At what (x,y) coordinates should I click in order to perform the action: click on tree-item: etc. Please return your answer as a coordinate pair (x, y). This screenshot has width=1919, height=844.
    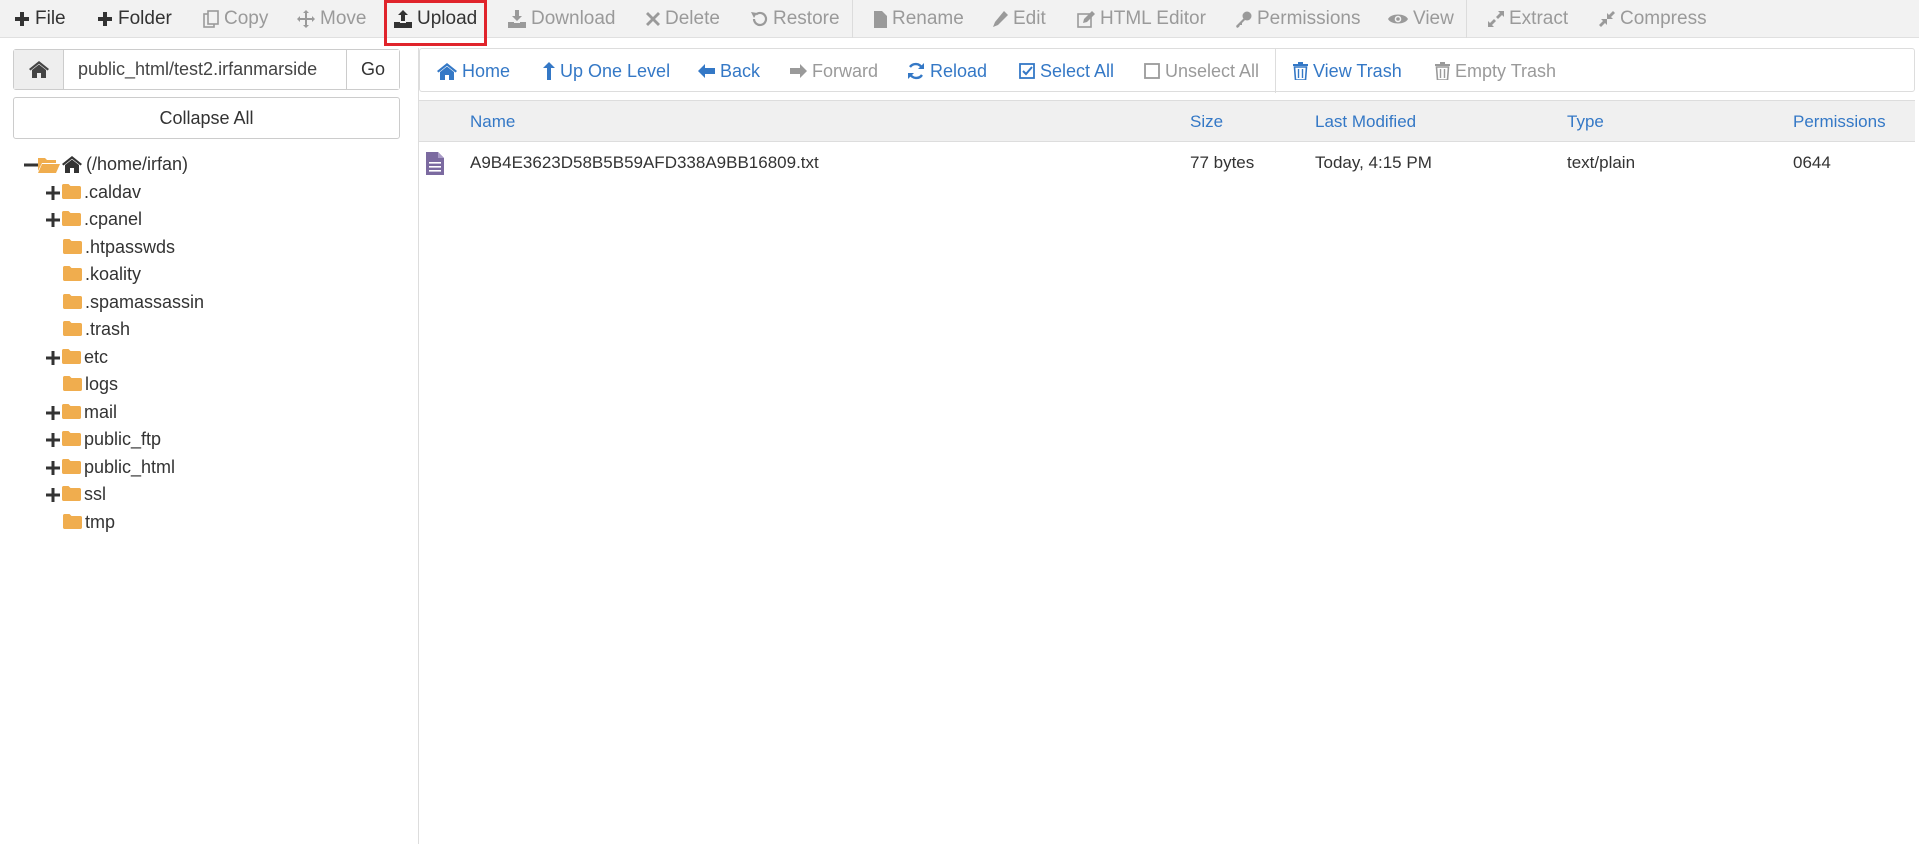
    Looking at the image, I should click on (200, 358).